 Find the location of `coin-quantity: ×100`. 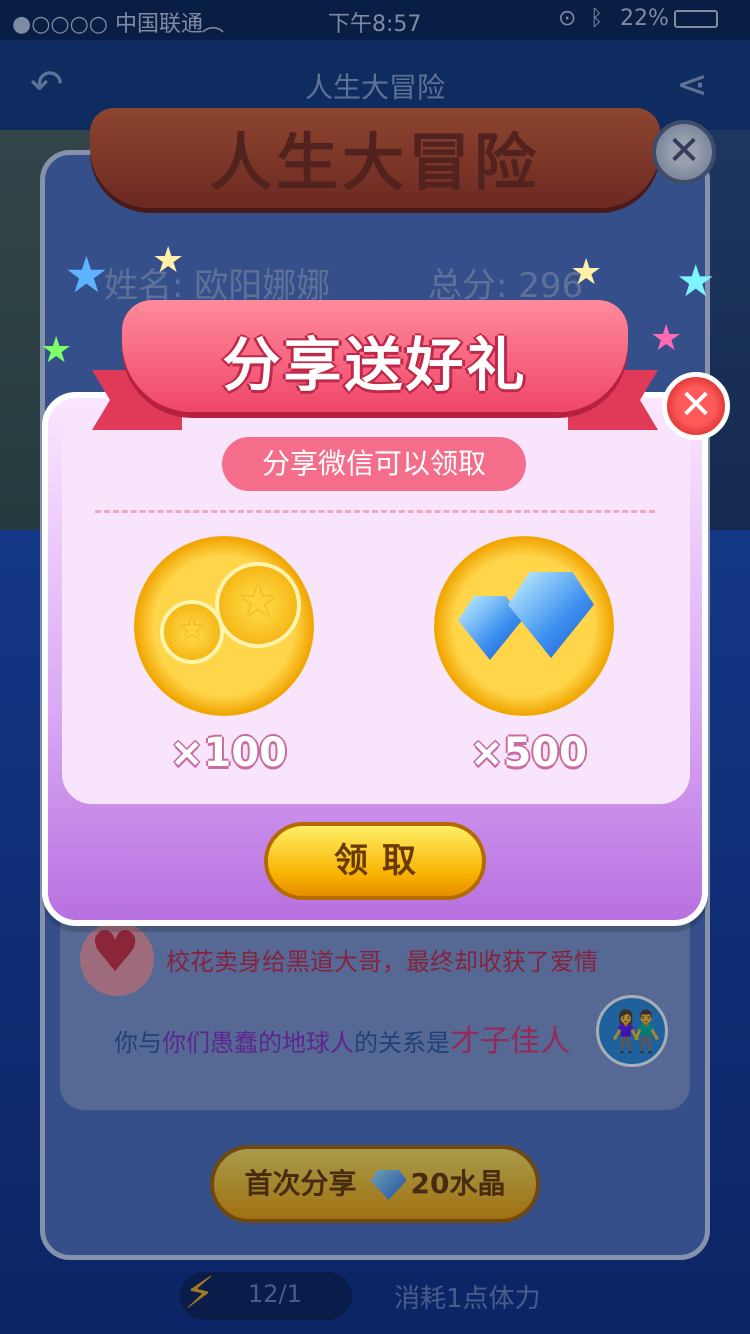

coin-quantity: ×100 is located at coordinates (229, 753).